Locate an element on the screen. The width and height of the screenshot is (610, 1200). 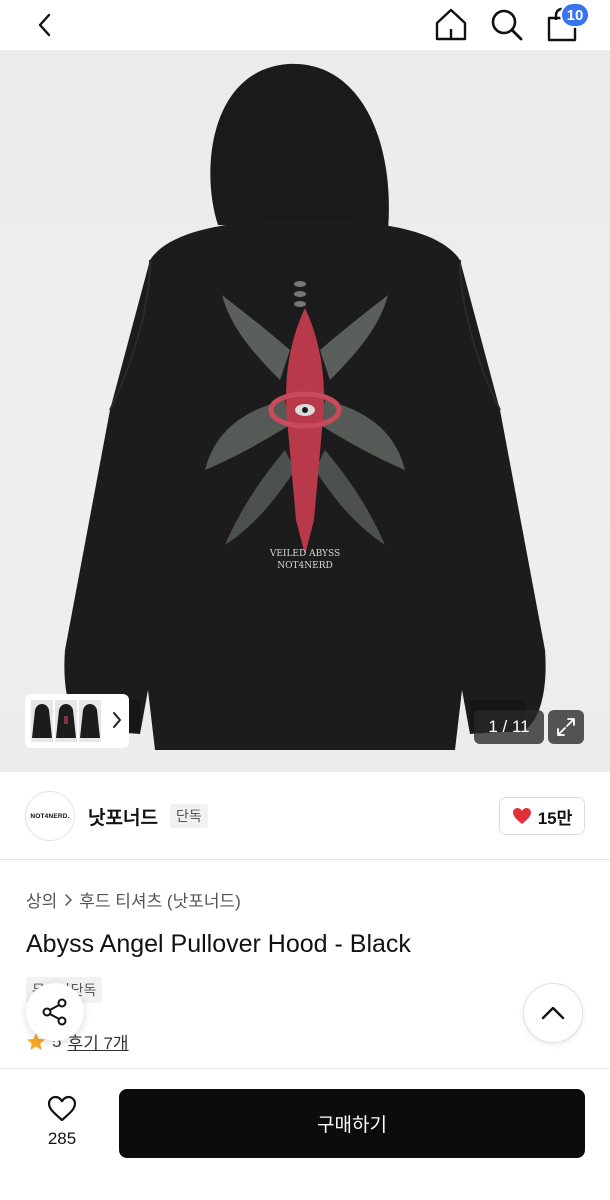
home-icon is located at coordinates (451, 24).